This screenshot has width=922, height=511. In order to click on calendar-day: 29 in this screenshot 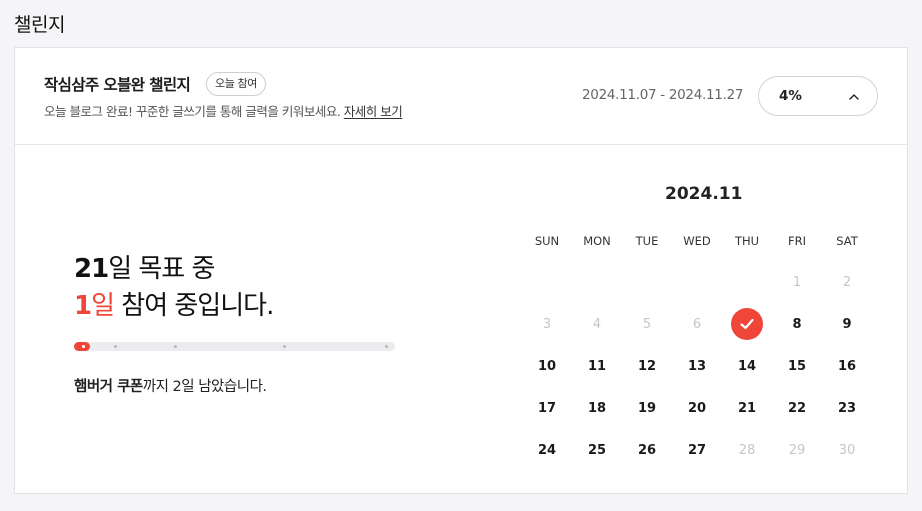, I will do `click(797, 450)`.